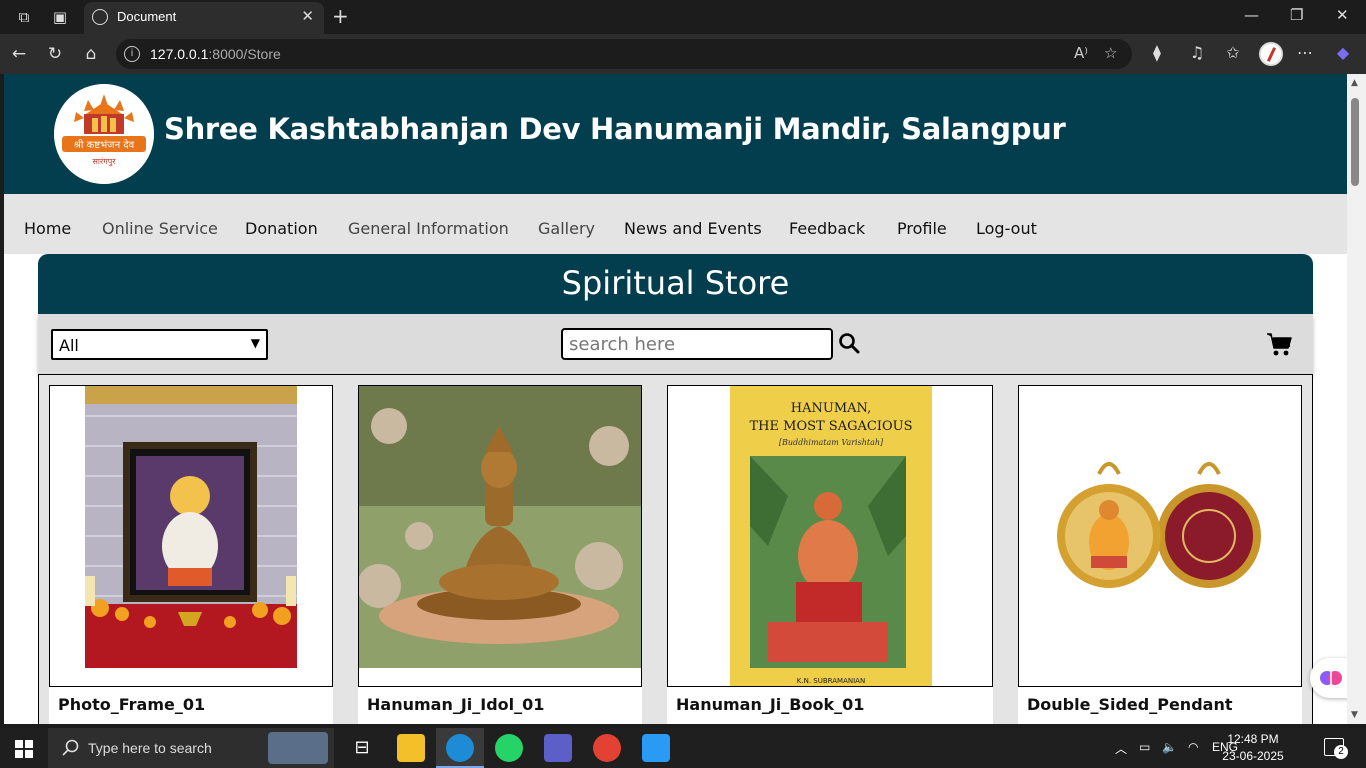 The image size is (1366, 768). What do you see at coordinates (831, 442) in the screenshot?
I see `book-cover-subtitle: [Buddhimatam Varishtah]` at bounding box center [831, 442].